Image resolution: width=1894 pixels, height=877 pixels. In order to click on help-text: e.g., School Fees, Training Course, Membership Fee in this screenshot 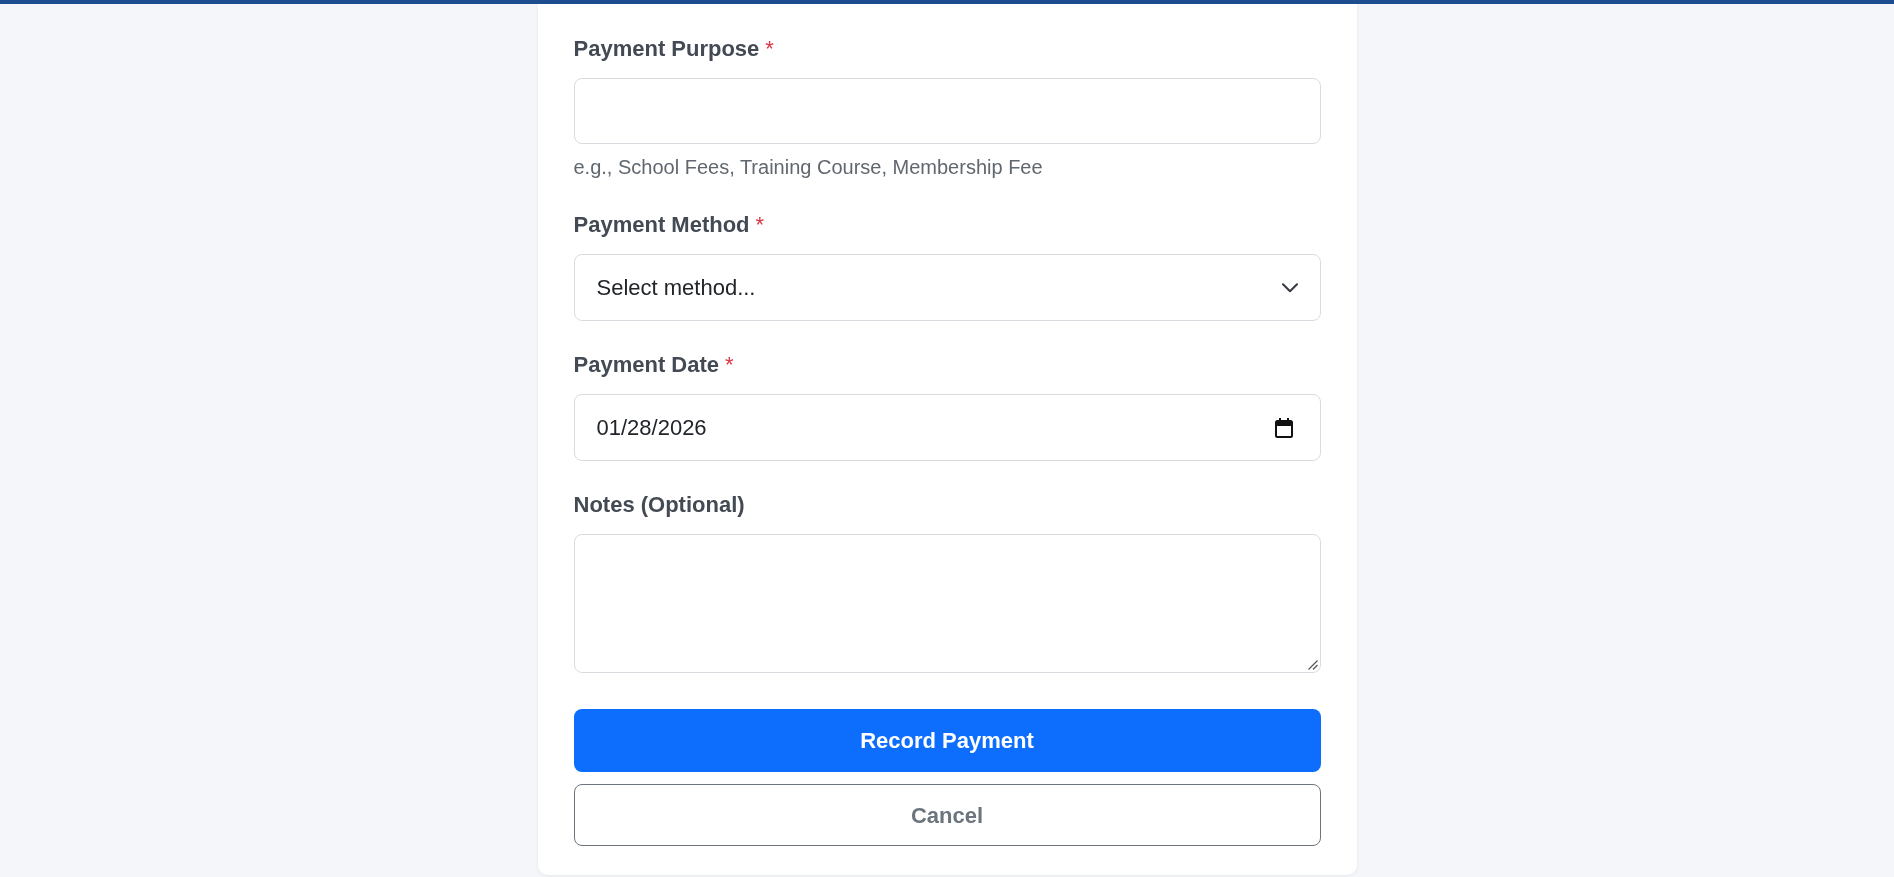, I will do `click(808, 167)`.